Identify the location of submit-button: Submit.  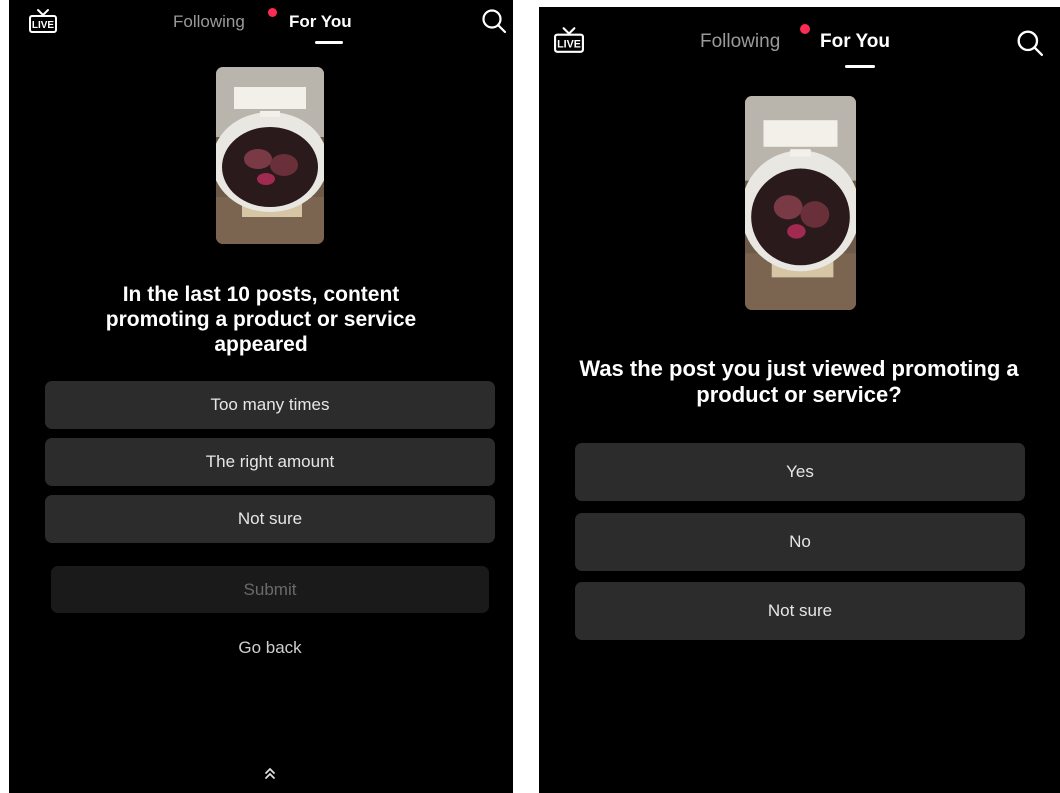
(270, 589).